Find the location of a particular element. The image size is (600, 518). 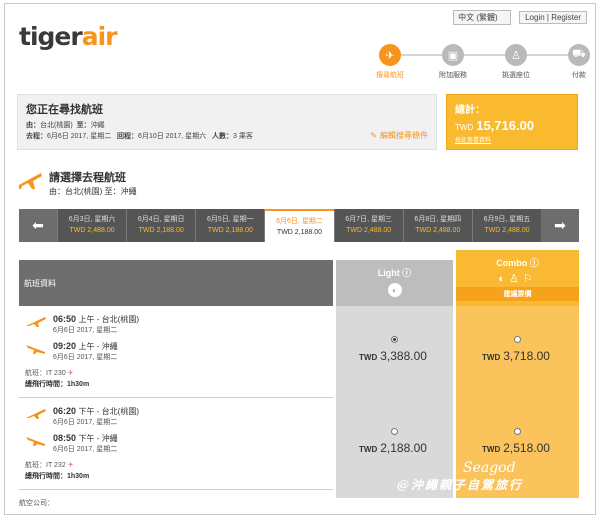

outbound-route: 由：台北(桃園) 至：沖繩 is located at coordinates (93, 191).